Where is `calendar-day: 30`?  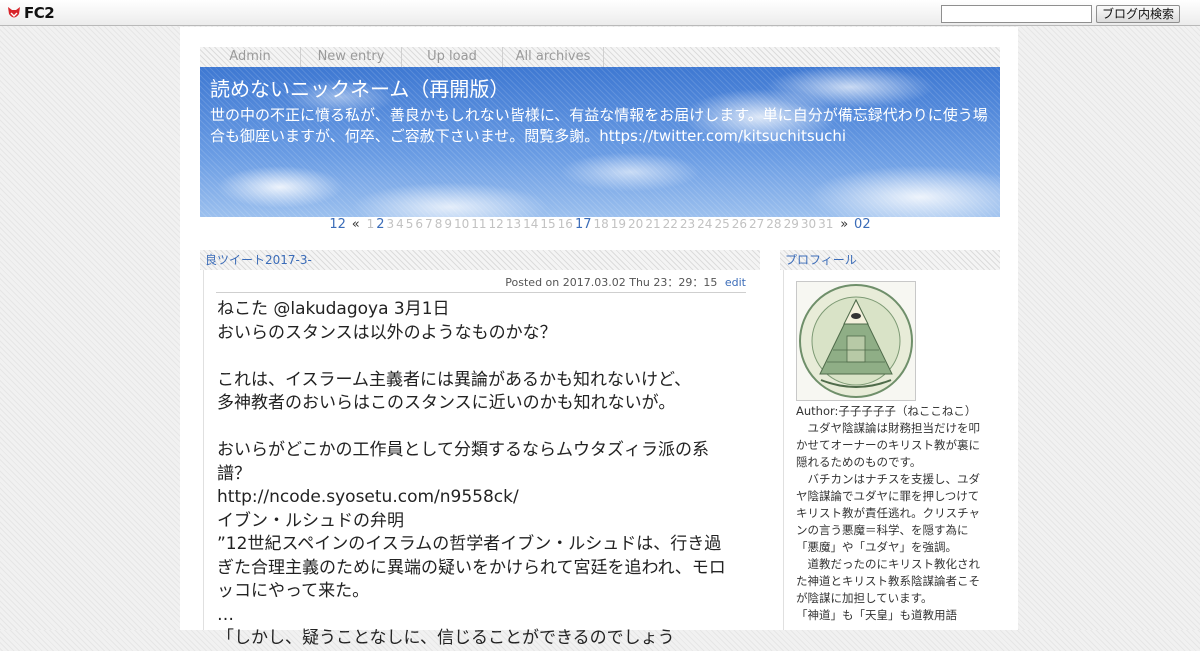 calendar-day: 30 is located at coordinates (808, 224).